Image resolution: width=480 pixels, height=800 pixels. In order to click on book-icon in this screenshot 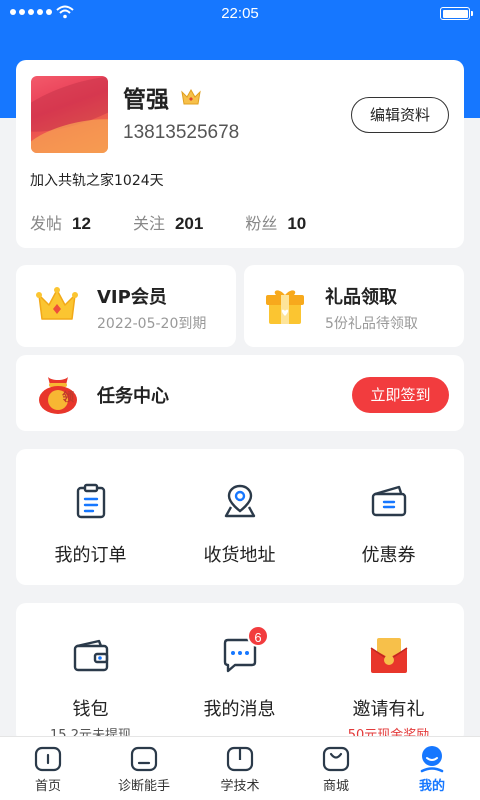, I will do `click(240, 759)`.